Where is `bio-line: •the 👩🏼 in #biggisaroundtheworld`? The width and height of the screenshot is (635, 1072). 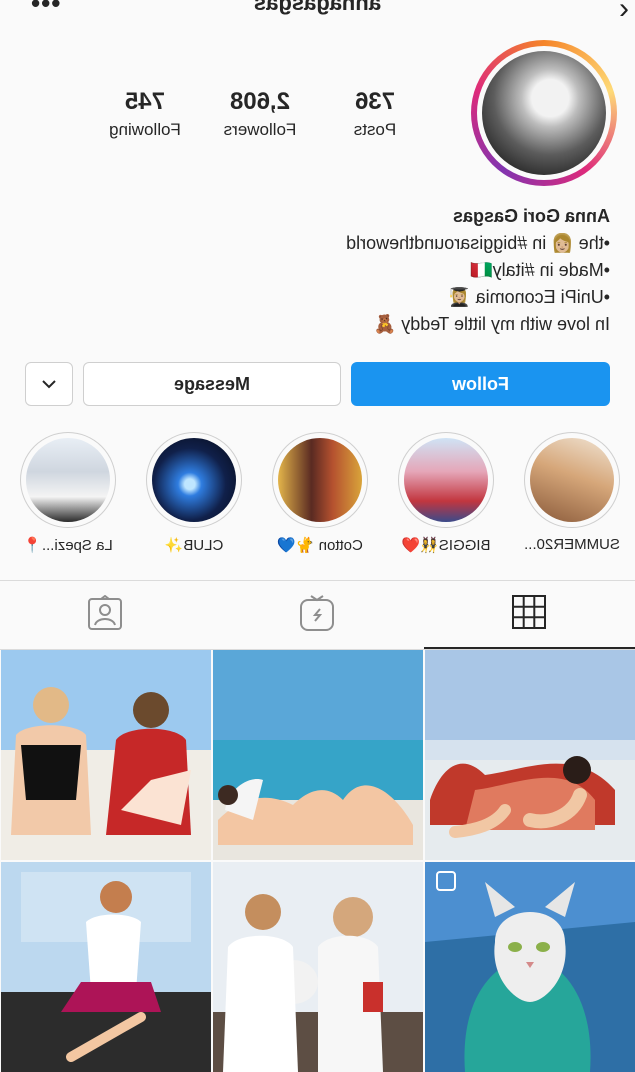 bio-line: •the 👩🏼 in #biggisaroundtheworld is located at coordinates (478, 243).